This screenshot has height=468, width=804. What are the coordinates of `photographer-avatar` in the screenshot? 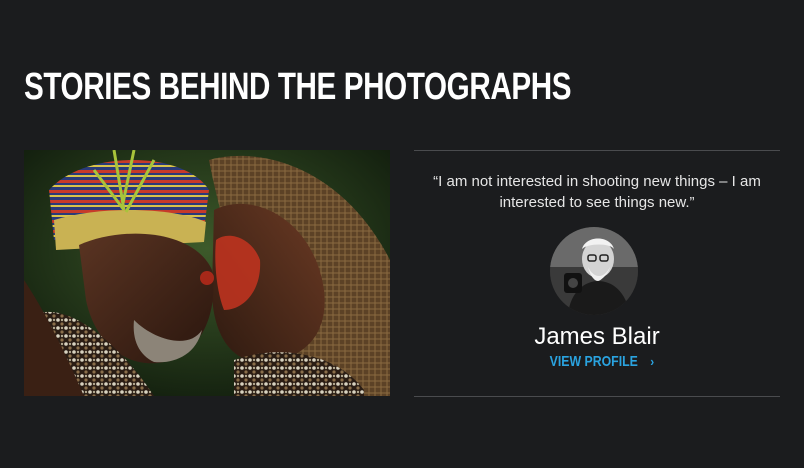 It's located at (594, 271).